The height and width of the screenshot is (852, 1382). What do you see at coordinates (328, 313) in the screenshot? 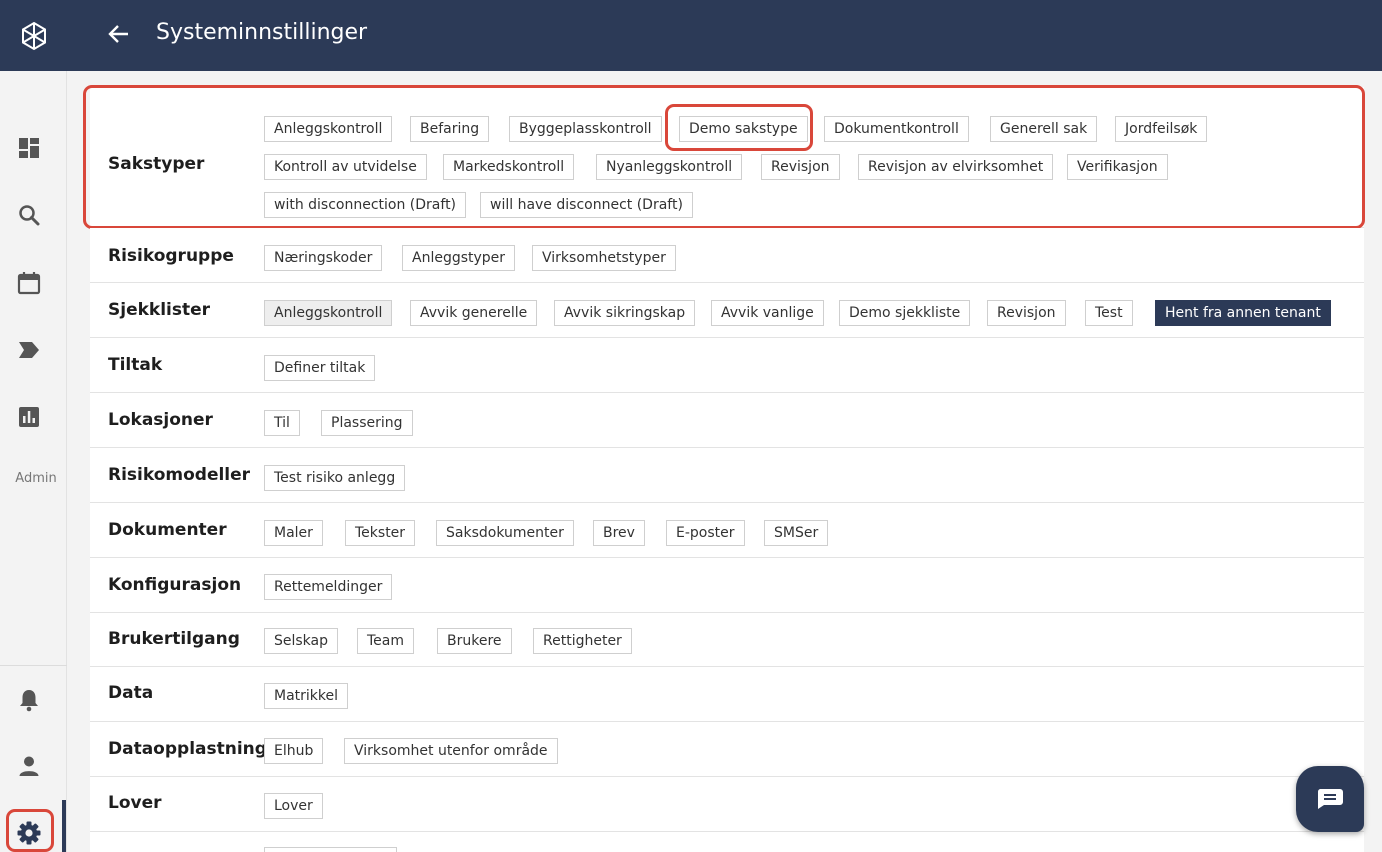
I see `chip-anleggskontroll: Anleggskontroll` at bounding box center [328, 313].